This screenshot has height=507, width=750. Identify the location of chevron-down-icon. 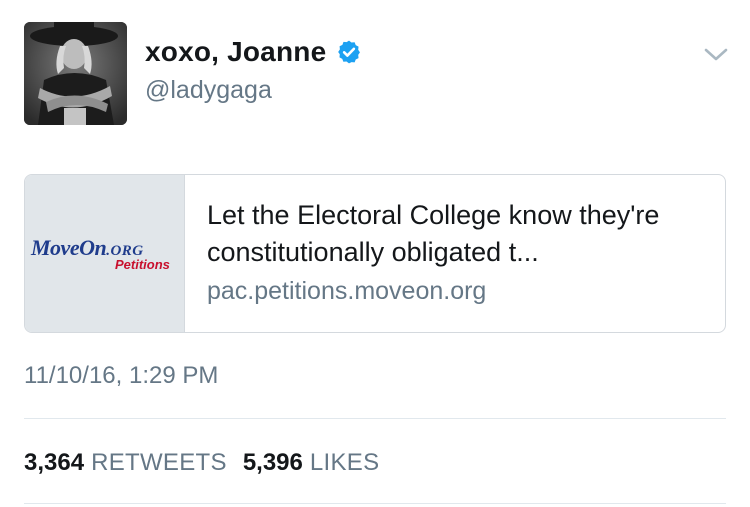
(716, 55).